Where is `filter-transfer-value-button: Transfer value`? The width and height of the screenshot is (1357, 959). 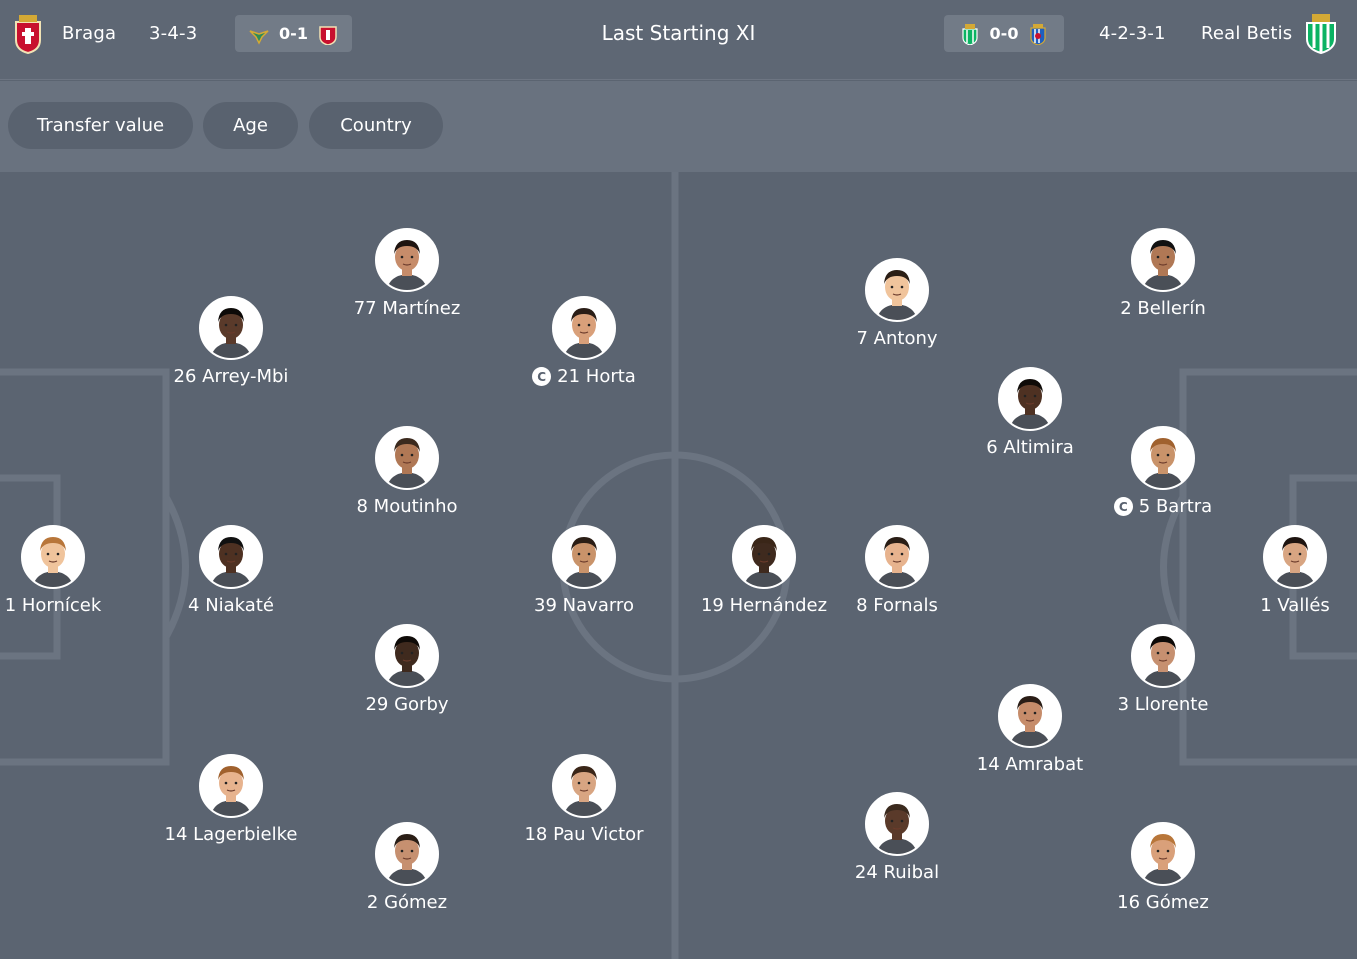 filter-transfer-value-button: Transfer value is located at coordinates (100, 125).